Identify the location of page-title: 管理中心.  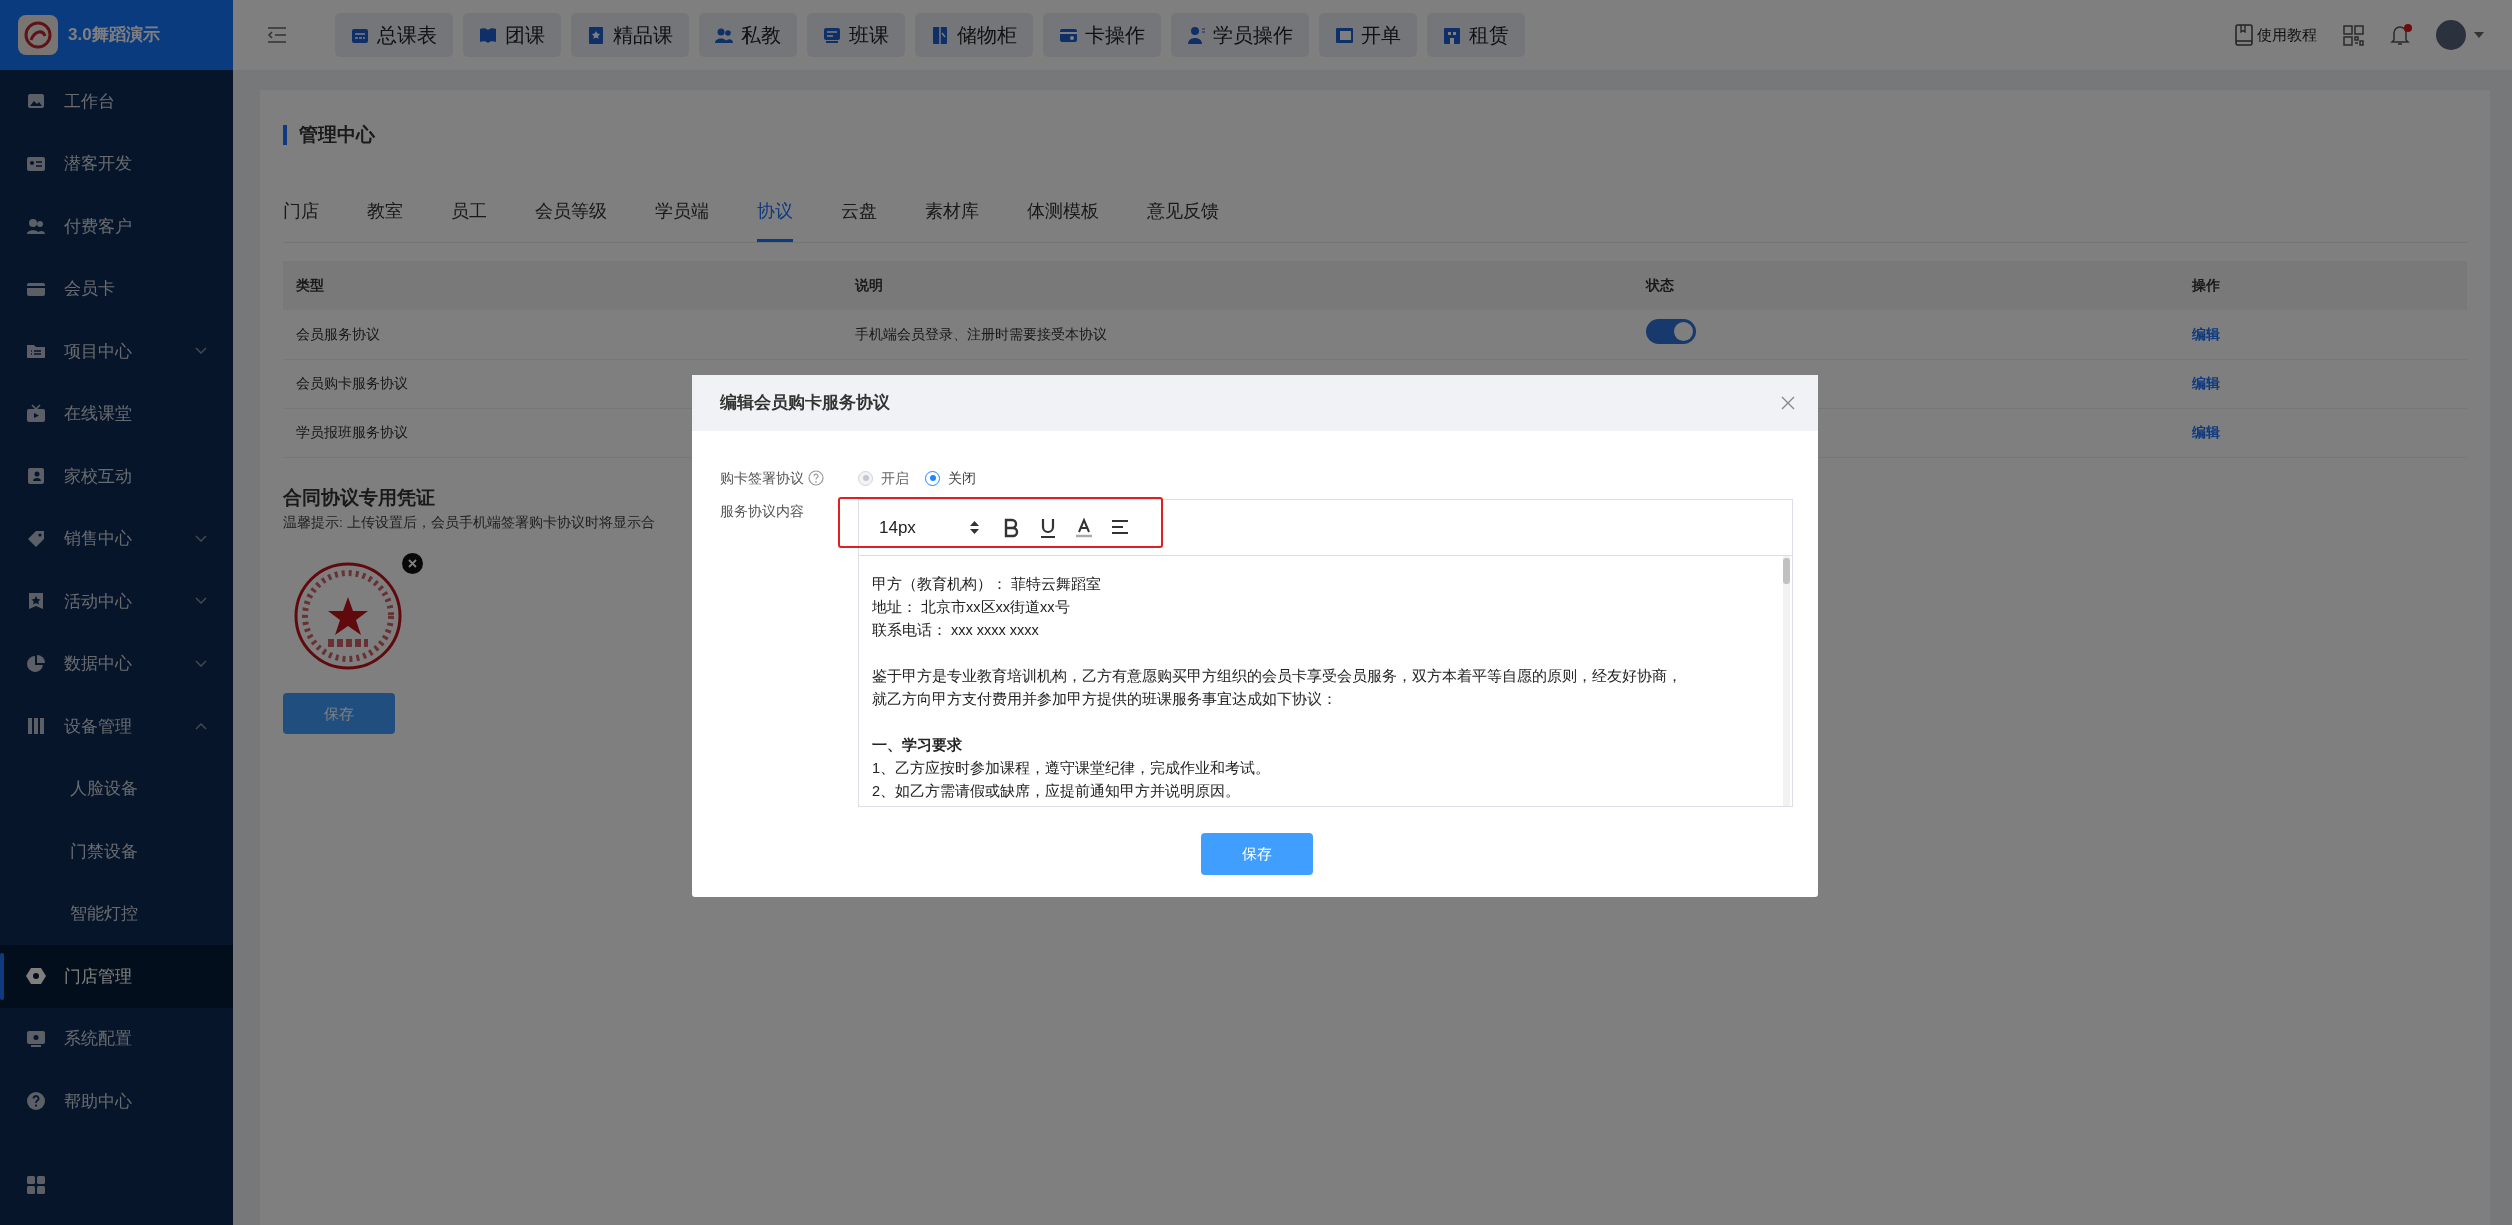
(1375, 135).